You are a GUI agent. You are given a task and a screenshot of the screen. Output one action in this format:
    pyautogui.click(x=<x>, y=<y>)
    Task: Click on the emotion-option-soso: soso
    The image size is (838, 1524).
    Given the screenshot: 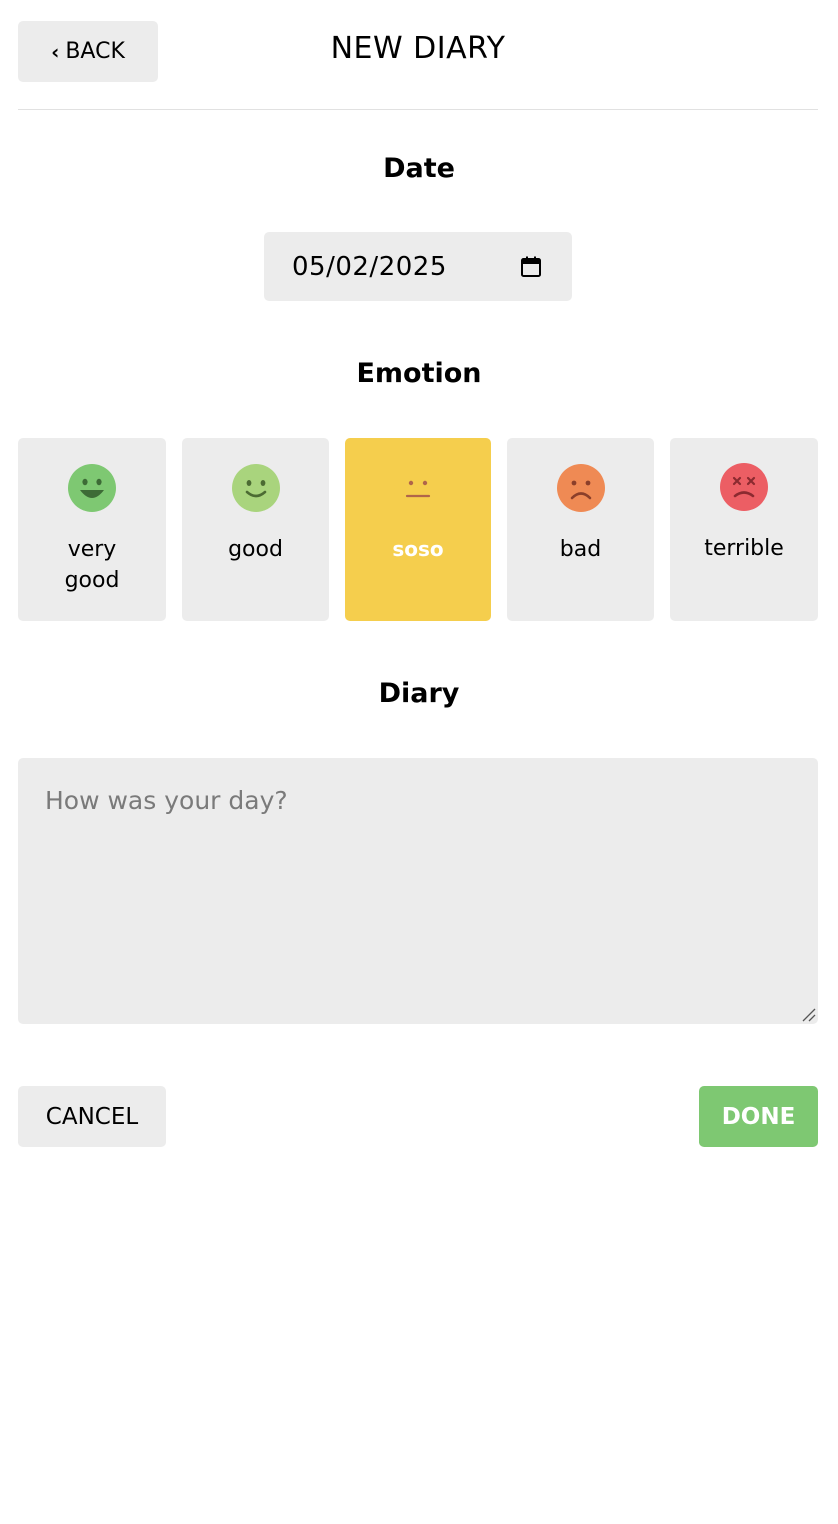 What is the action you would take?
    pyautogui.click(x=418, y=529)
    